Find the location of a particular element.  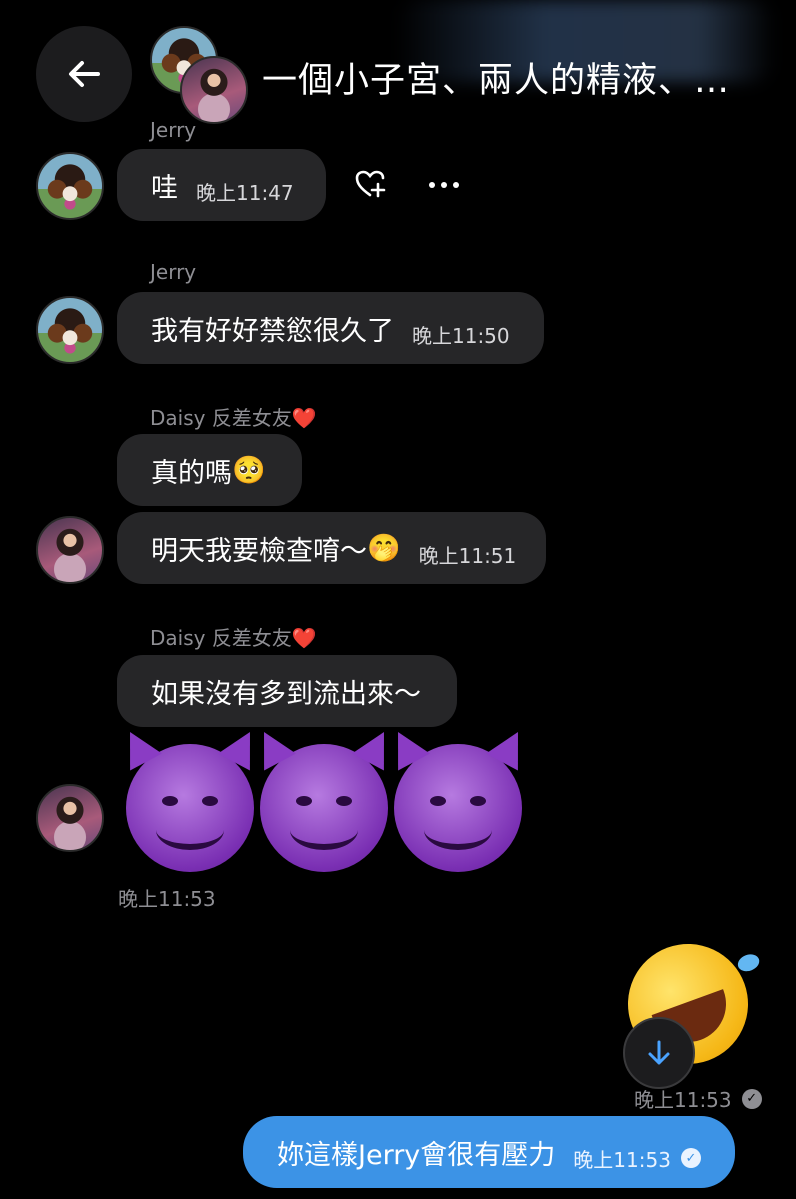

scroll-to-bottom-button is located at coordinates (659, 1053).